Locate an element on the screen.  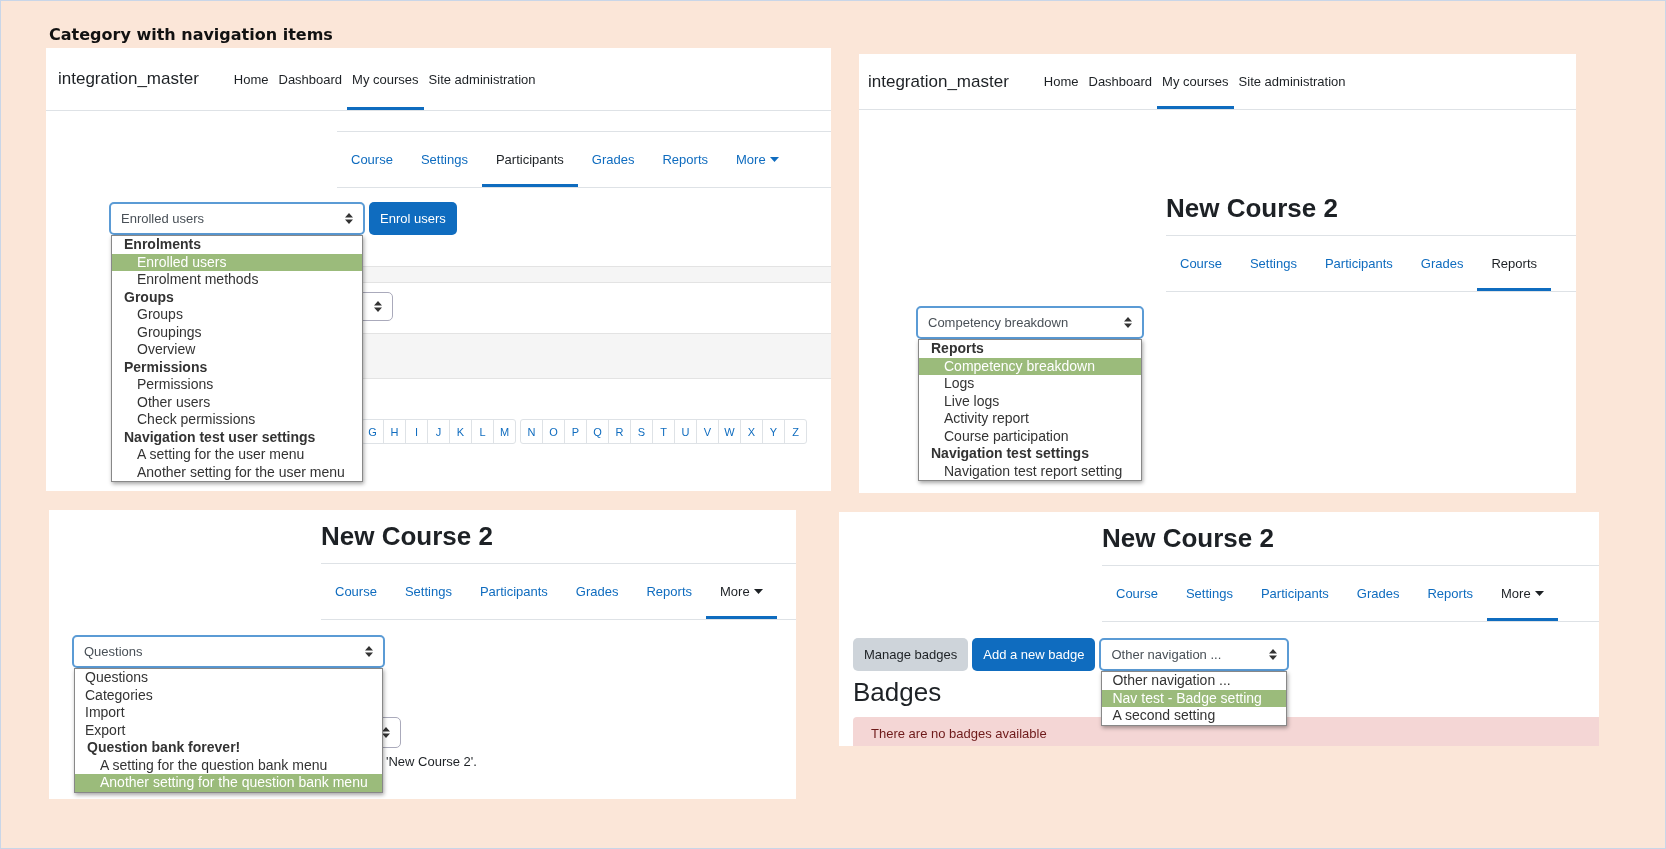
initial-letter-link: U is located at coordinates (685, 431).